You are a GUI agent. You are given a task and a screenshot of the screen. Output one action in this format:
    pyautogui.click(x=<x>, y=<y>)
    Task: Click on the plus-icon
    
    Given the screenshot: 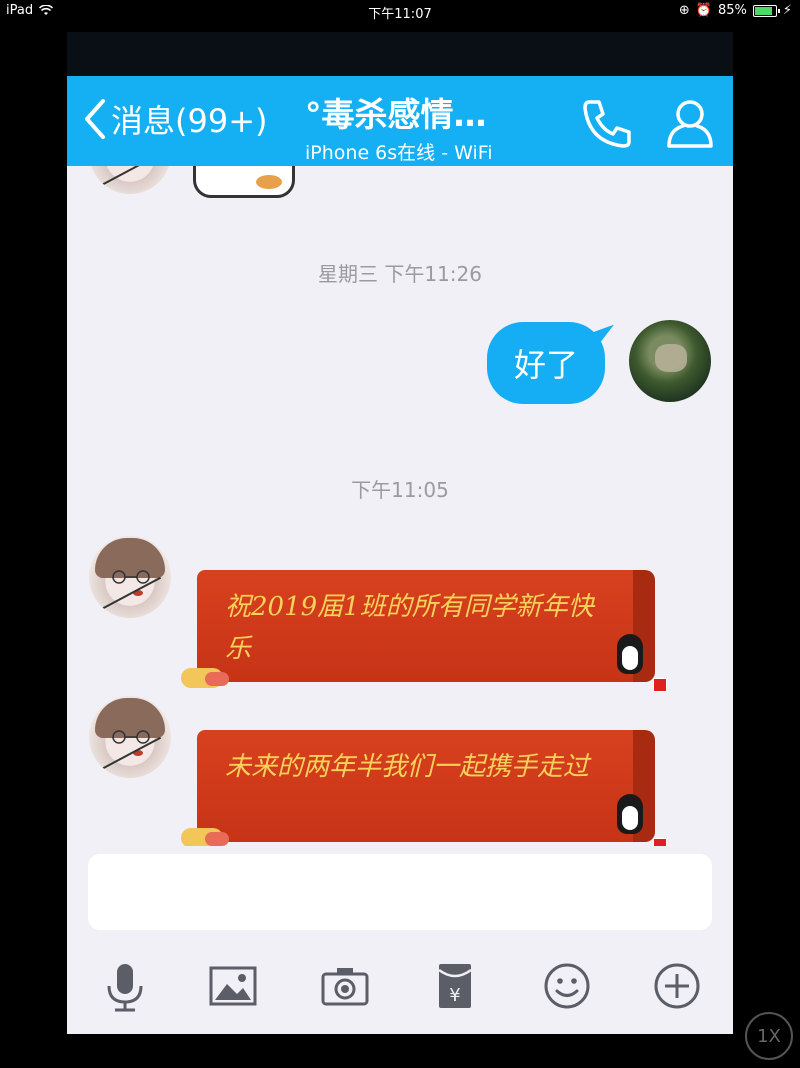 What is the action you would take?
    pyautogui.click(x=677, y=986)
    